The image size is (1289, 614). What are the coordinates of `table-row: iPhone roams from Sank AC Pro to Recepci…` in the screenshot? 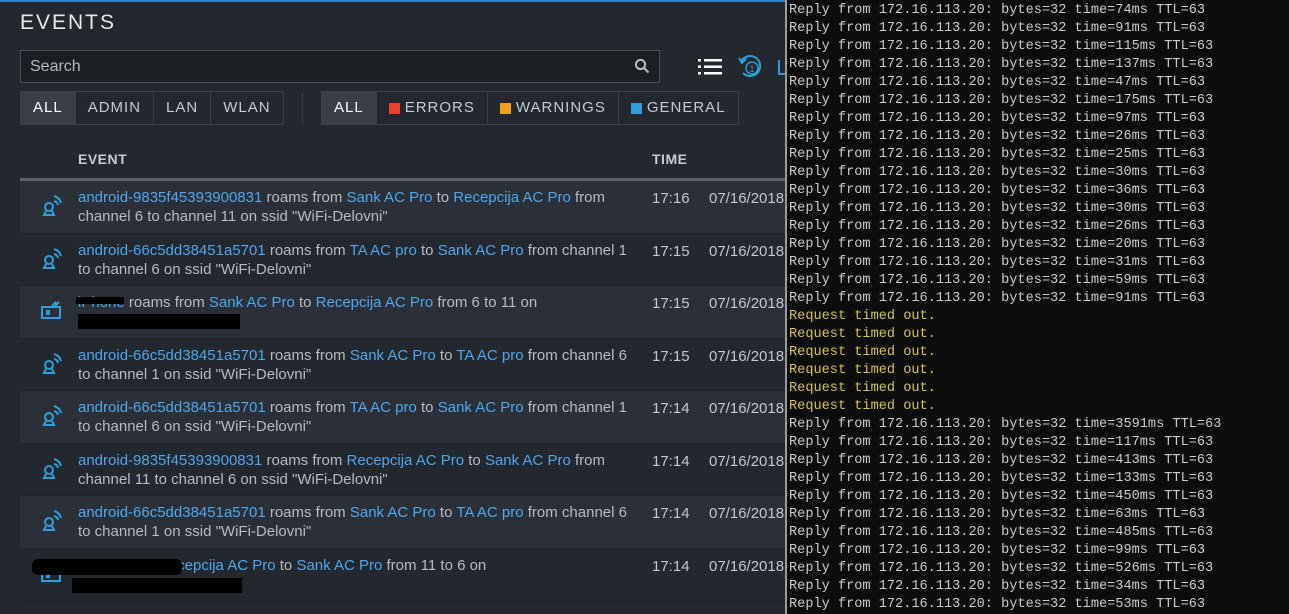 It's located at (402, 312).